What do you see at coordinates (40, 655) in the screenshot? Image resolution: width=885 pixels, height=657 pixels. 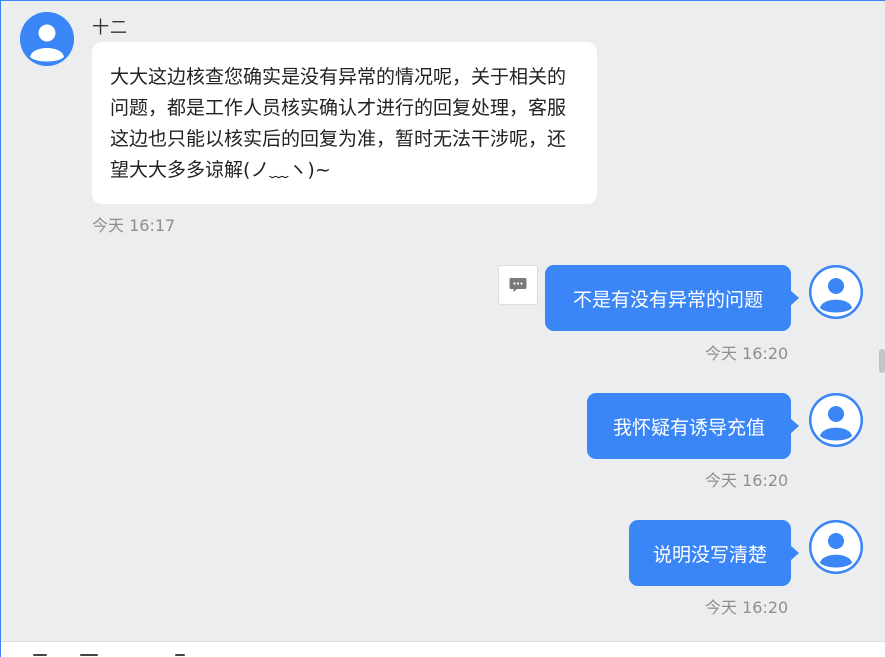 I see `emoji-icon` at bounding box center [40, 655].